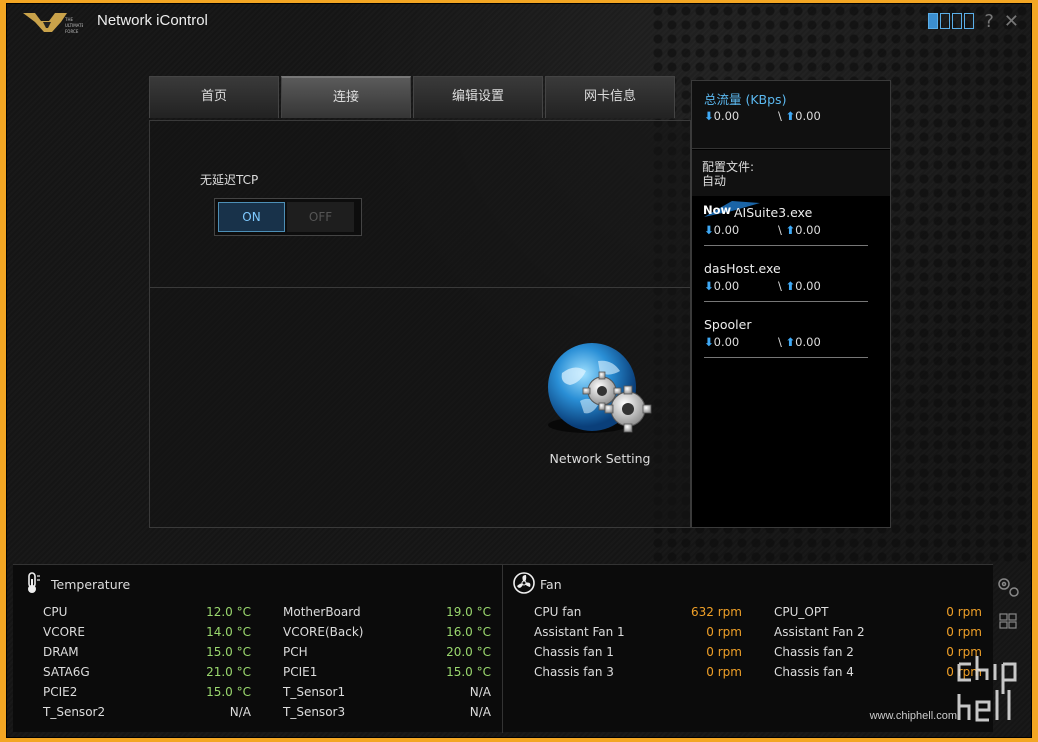 The height and width of the screenshot is (742, 1038). I want to click on tuf-logo-icon: THE ULTIMATE FORCE, so click(53, 23).